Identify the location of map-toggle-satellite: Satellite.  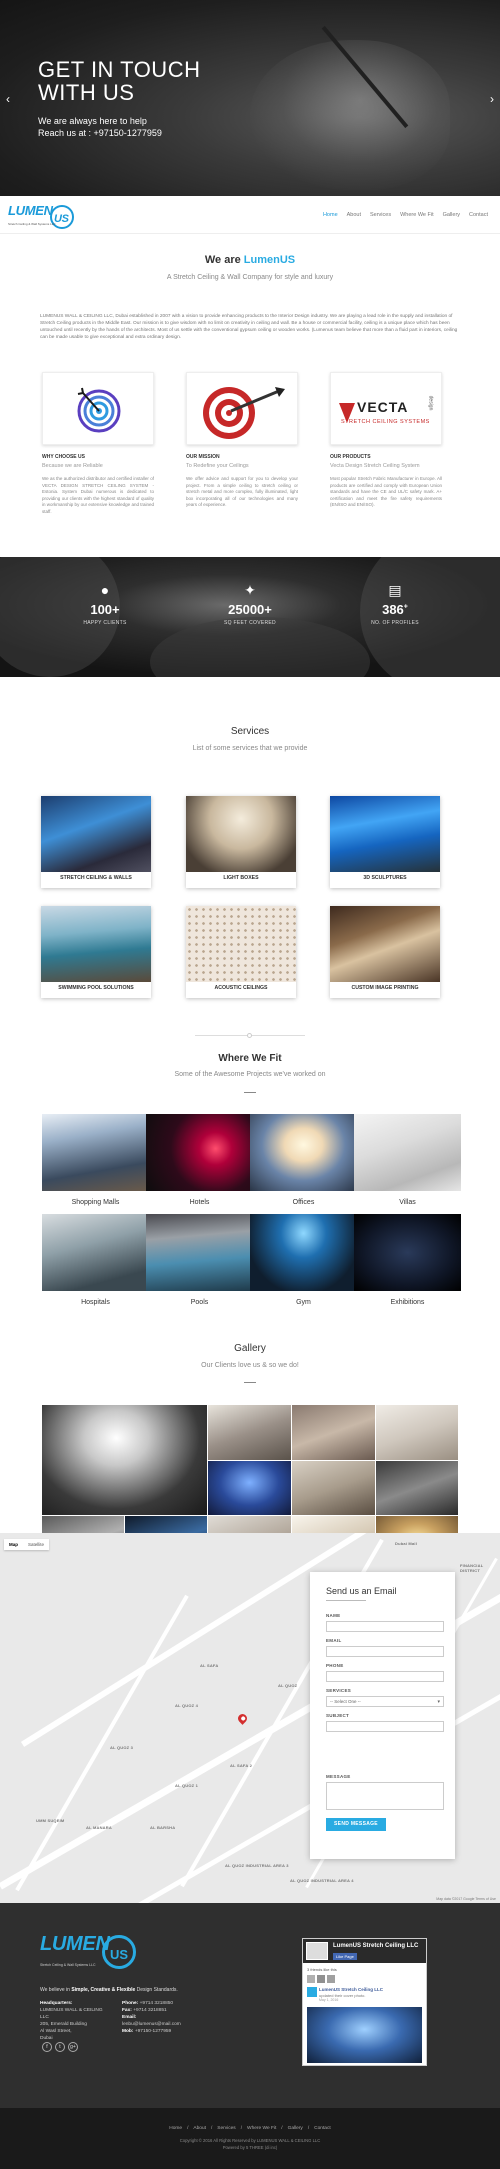
(36, 1544).